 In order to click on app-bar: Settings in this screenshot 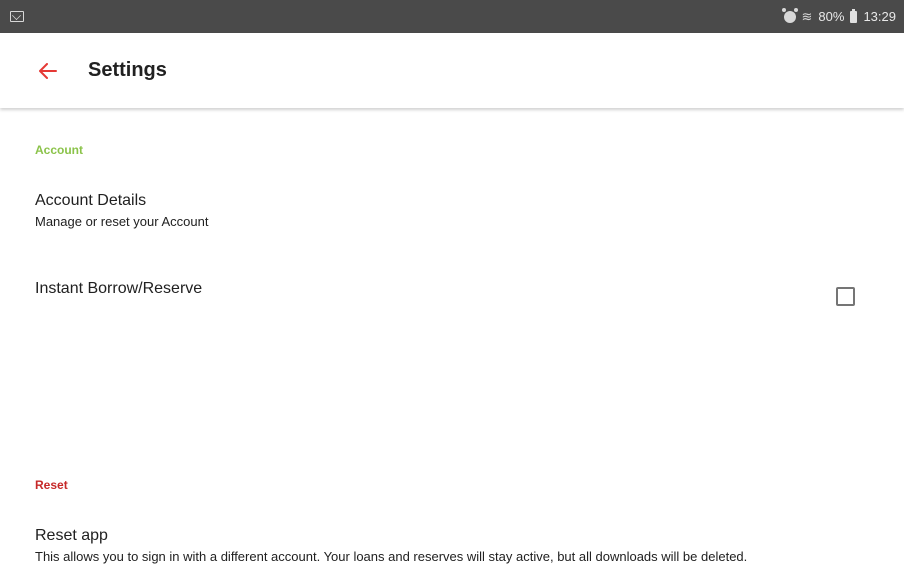, I will do `click(452, 70)`.